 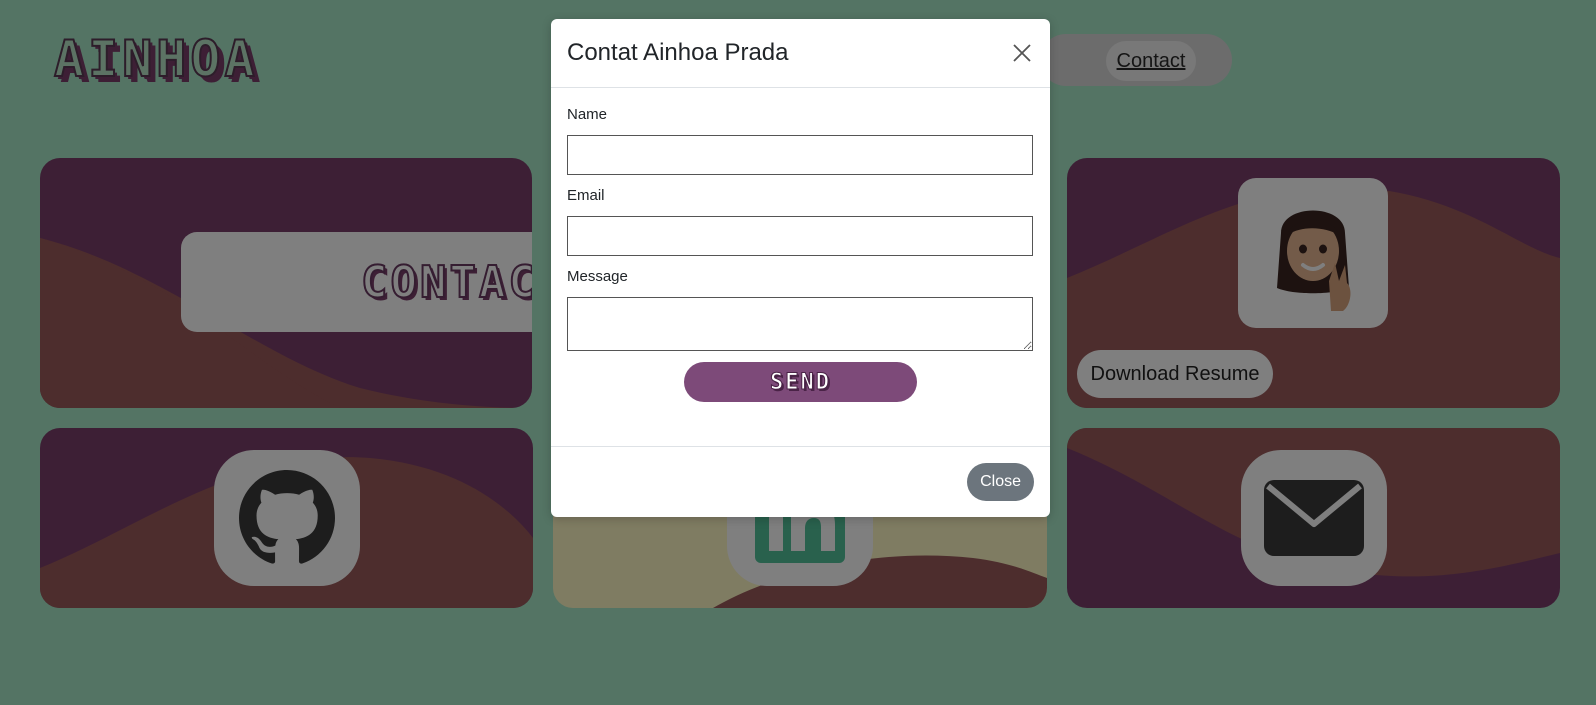 What do you see at coordinates (587, 114) in the screenshot?
I see `name-label: Name` at bounding box center [587, 114].